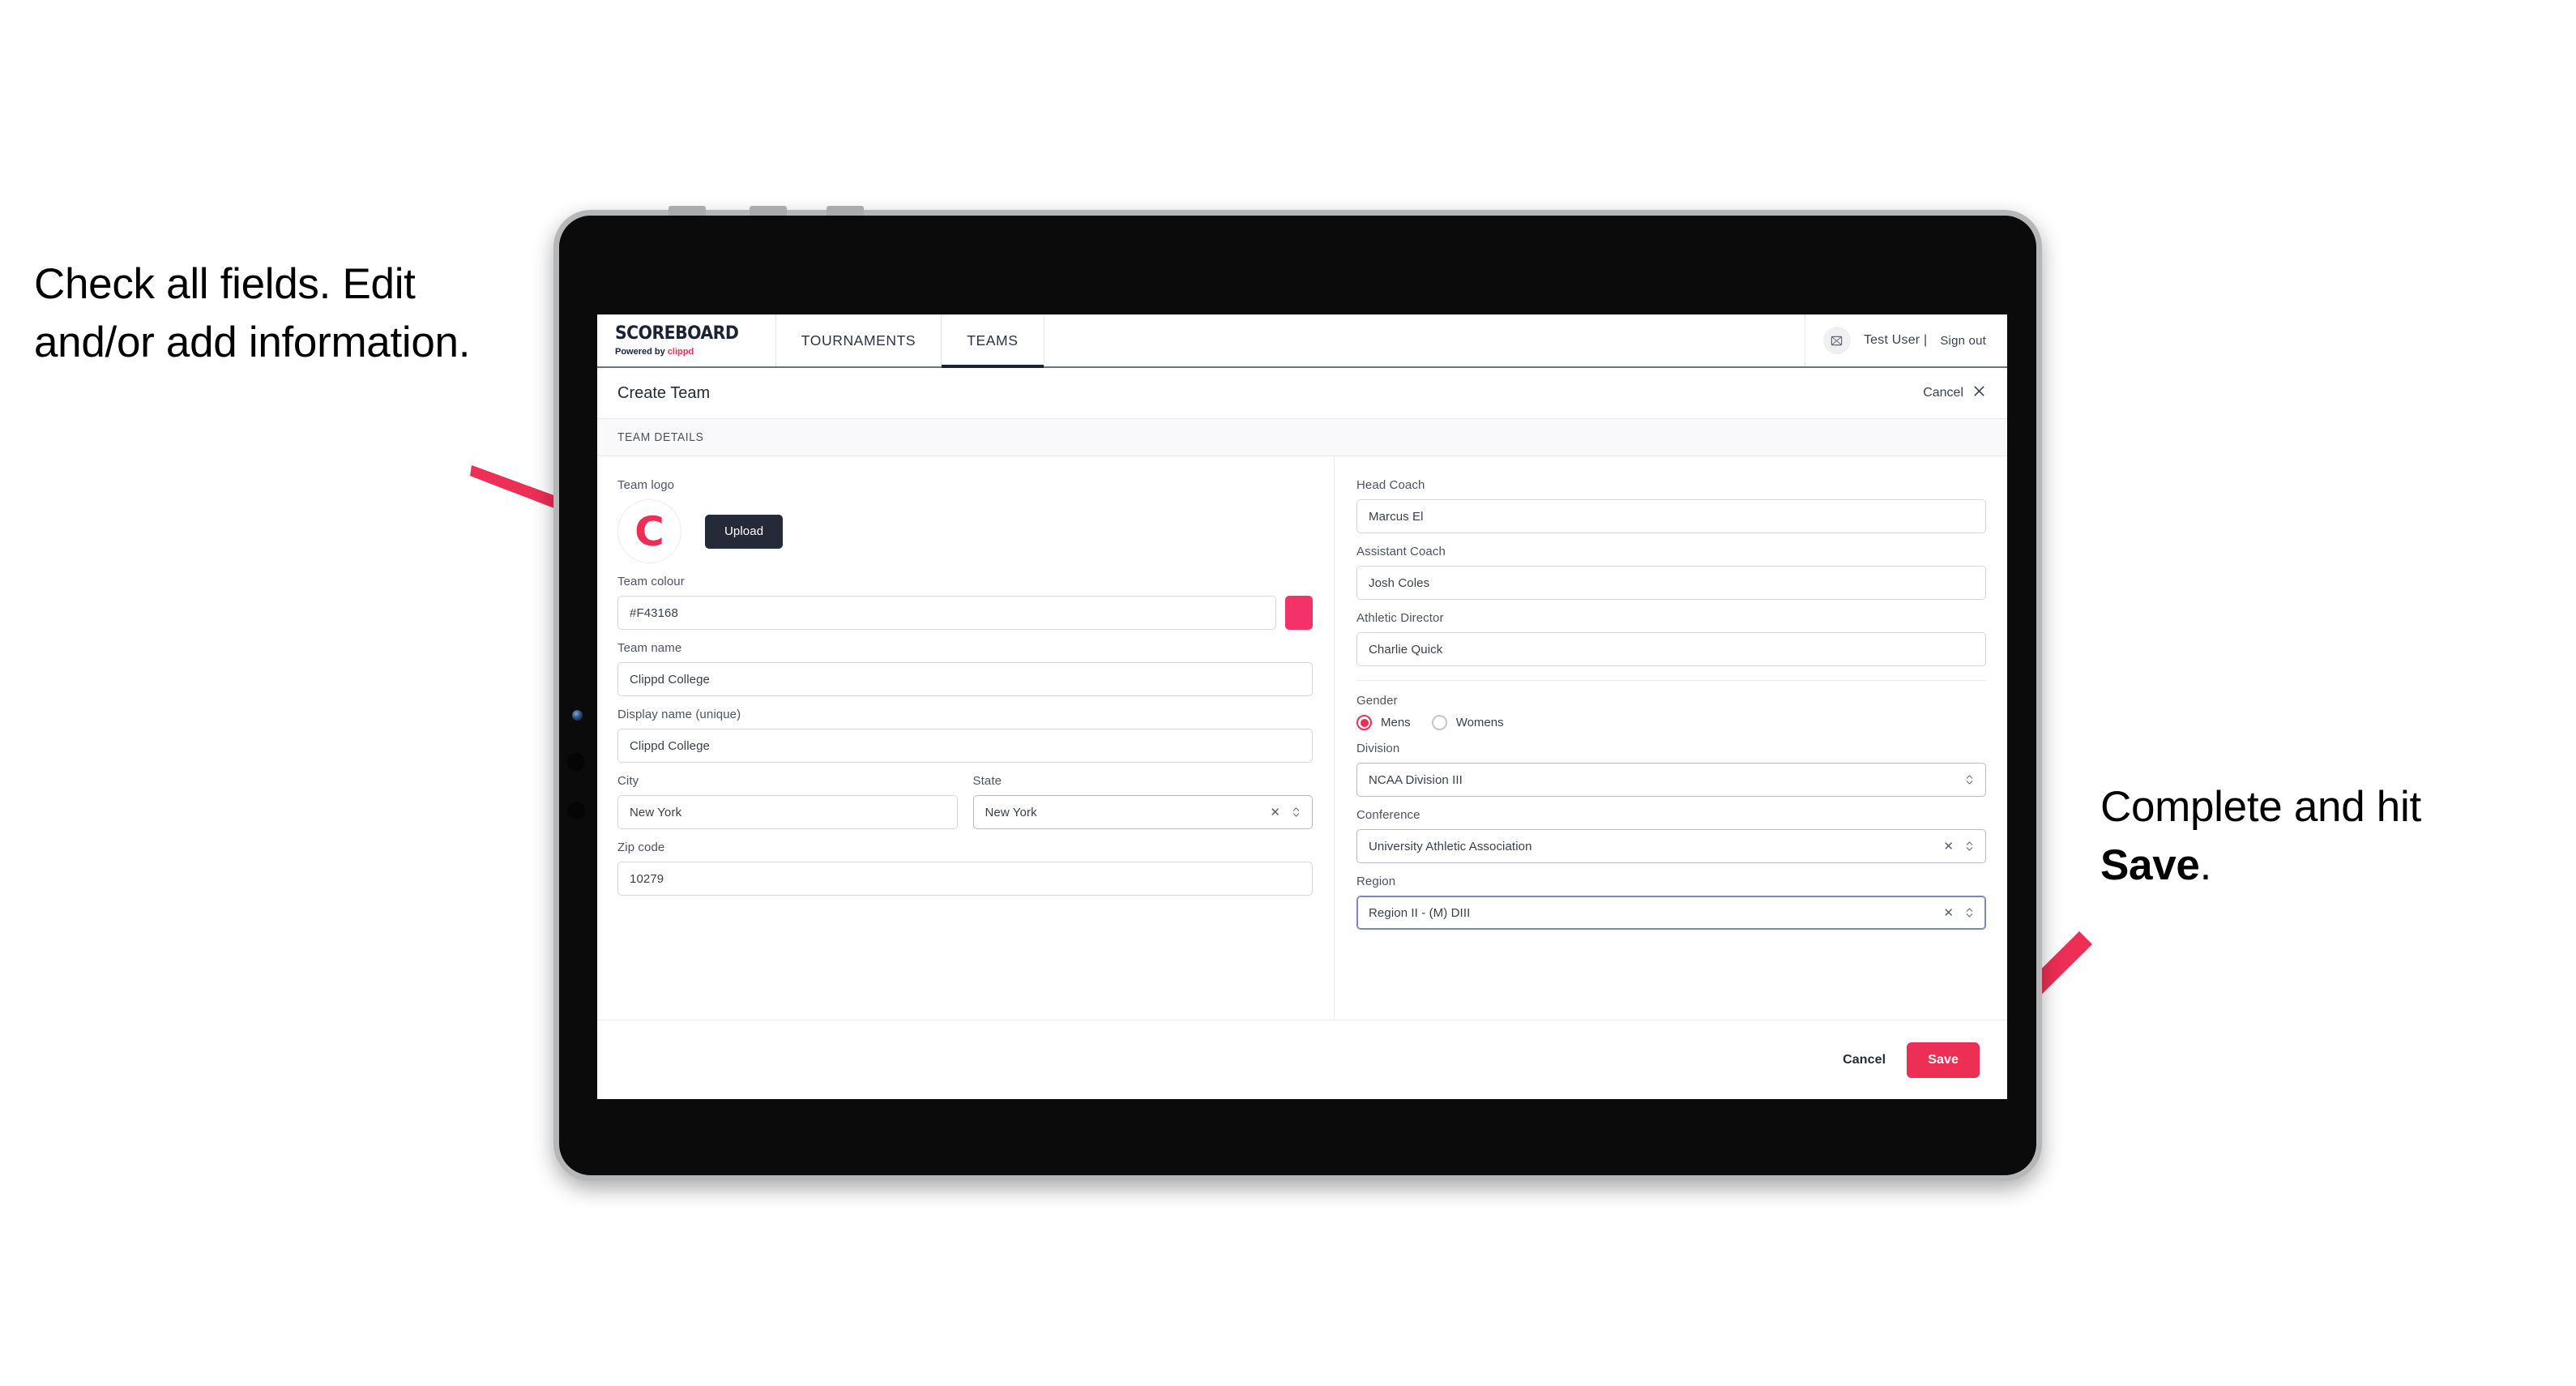  Describe the element at coordinates (946, 613) in the screenshot. I see `team-colour-input` at that location.